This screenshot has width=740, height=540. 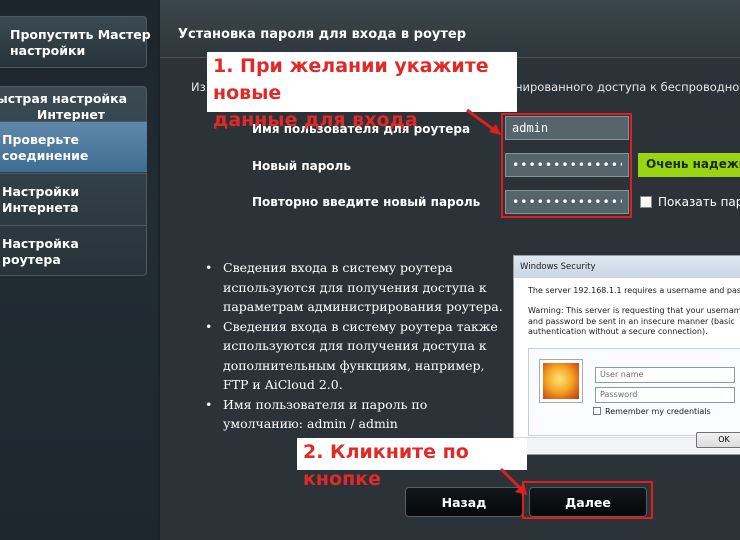 What do you see at coordinates (646, 202) in the screenshot?
I see `show-password-checkbox` at bounding box center [646, 202].